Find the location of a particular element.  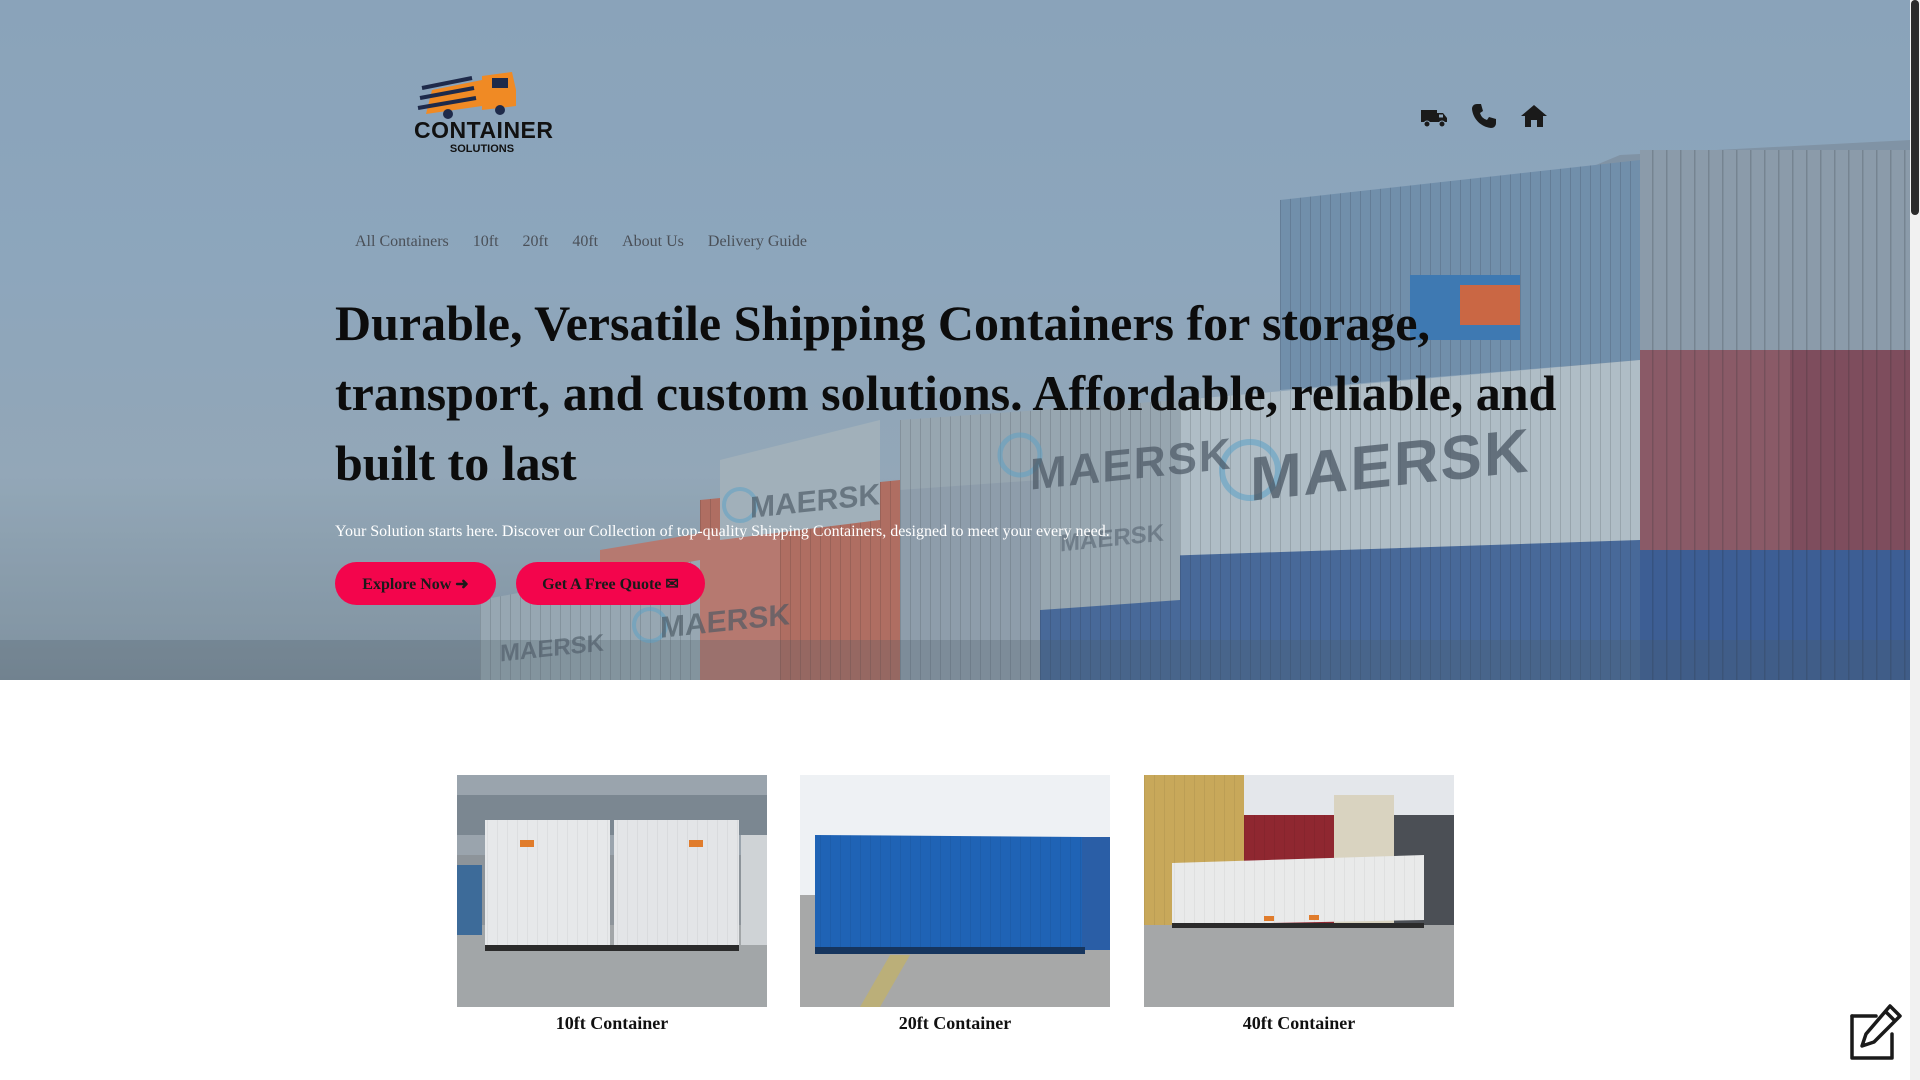

edit-icon is located at coordinates (1875, 1032).